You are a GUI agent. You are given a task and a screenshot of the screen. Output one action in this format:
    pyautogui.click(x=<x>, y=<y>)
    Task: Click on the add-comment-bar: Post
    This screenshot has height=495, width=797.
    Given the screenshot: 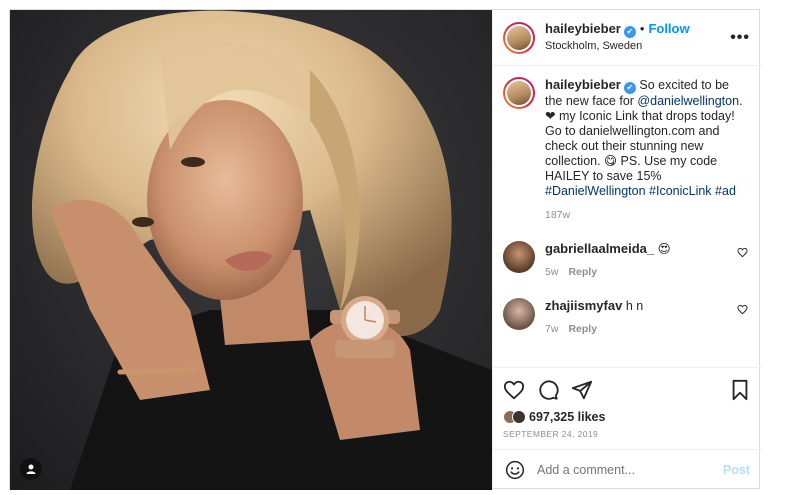 What is the action you would take?
    pyautogui.click(x=627, y=469)
    